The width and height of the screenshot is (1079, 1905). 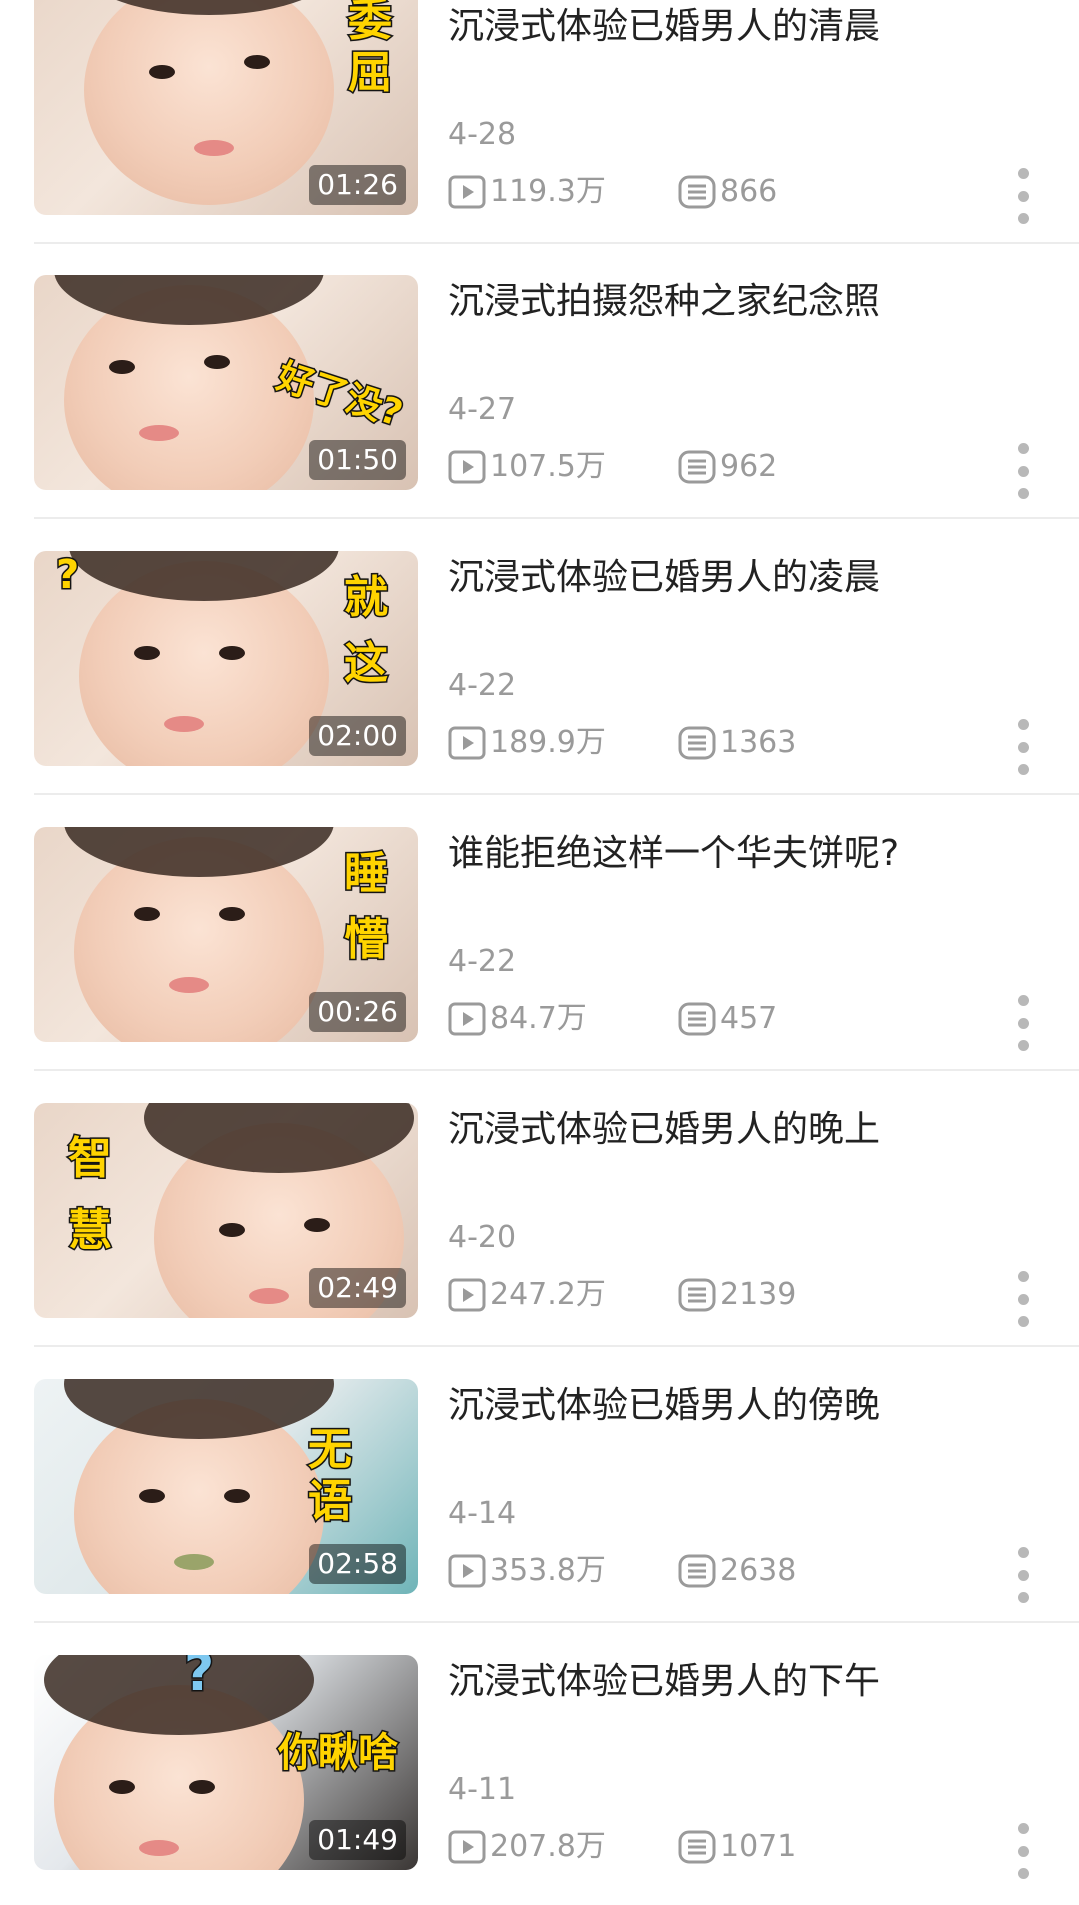 I want to click on comment-count: 866, so click(x=727, y=192).